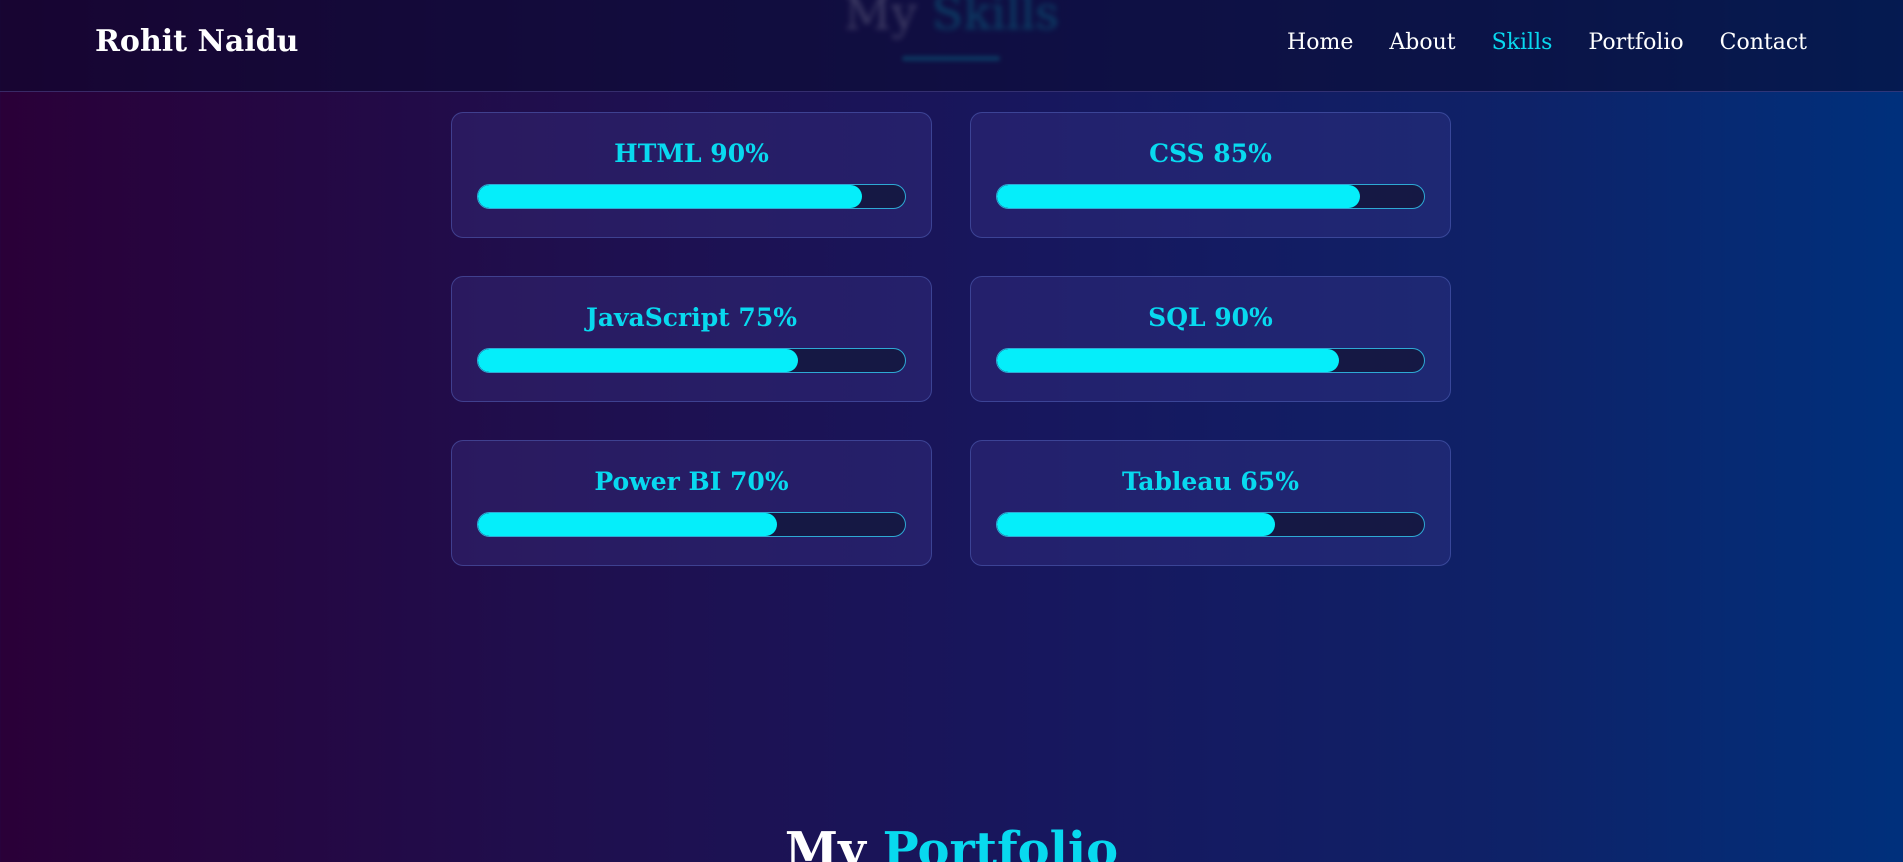 Image resolution: width=1903 pixels, height=862 pixels. What do you see at coordinates (1422, 43) in the screenshot?
I see `nav-link-about: About` at bounding box center [1422, 43].